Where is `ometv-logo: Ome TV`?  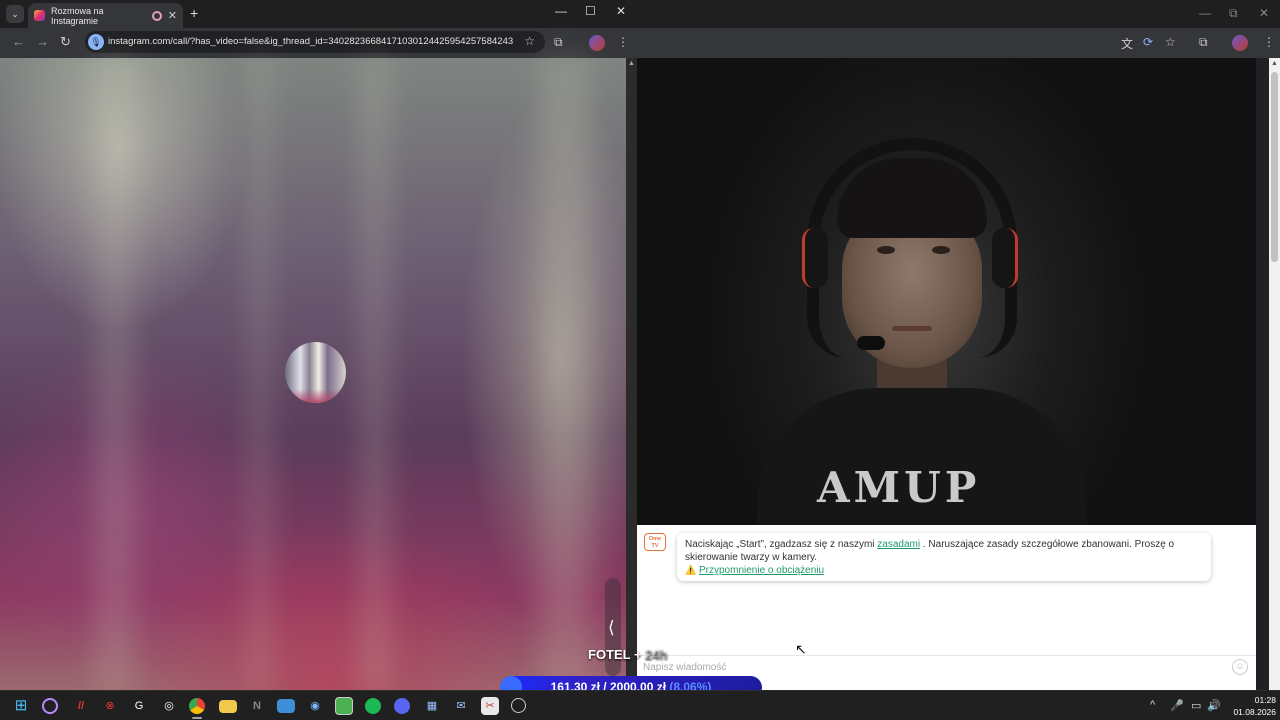
ometv-logo: Ome TV is located at coordinates (655, 542).